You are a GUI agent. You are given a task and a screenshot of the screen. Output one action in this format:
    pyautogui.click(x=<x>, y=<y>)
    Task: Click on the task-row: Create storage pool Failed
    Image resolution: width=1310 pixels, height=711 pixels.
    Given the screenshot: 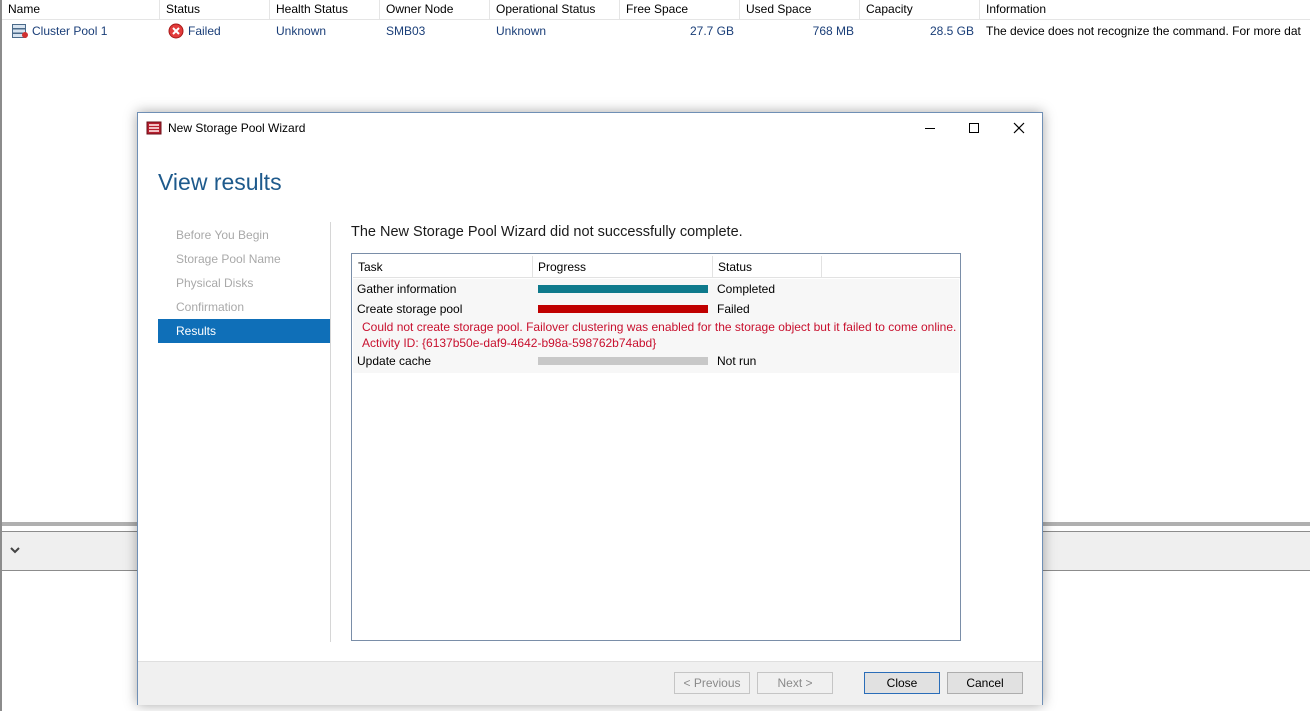 What is the action you would take?
    pyautogui.click(x=656, y=309)
    